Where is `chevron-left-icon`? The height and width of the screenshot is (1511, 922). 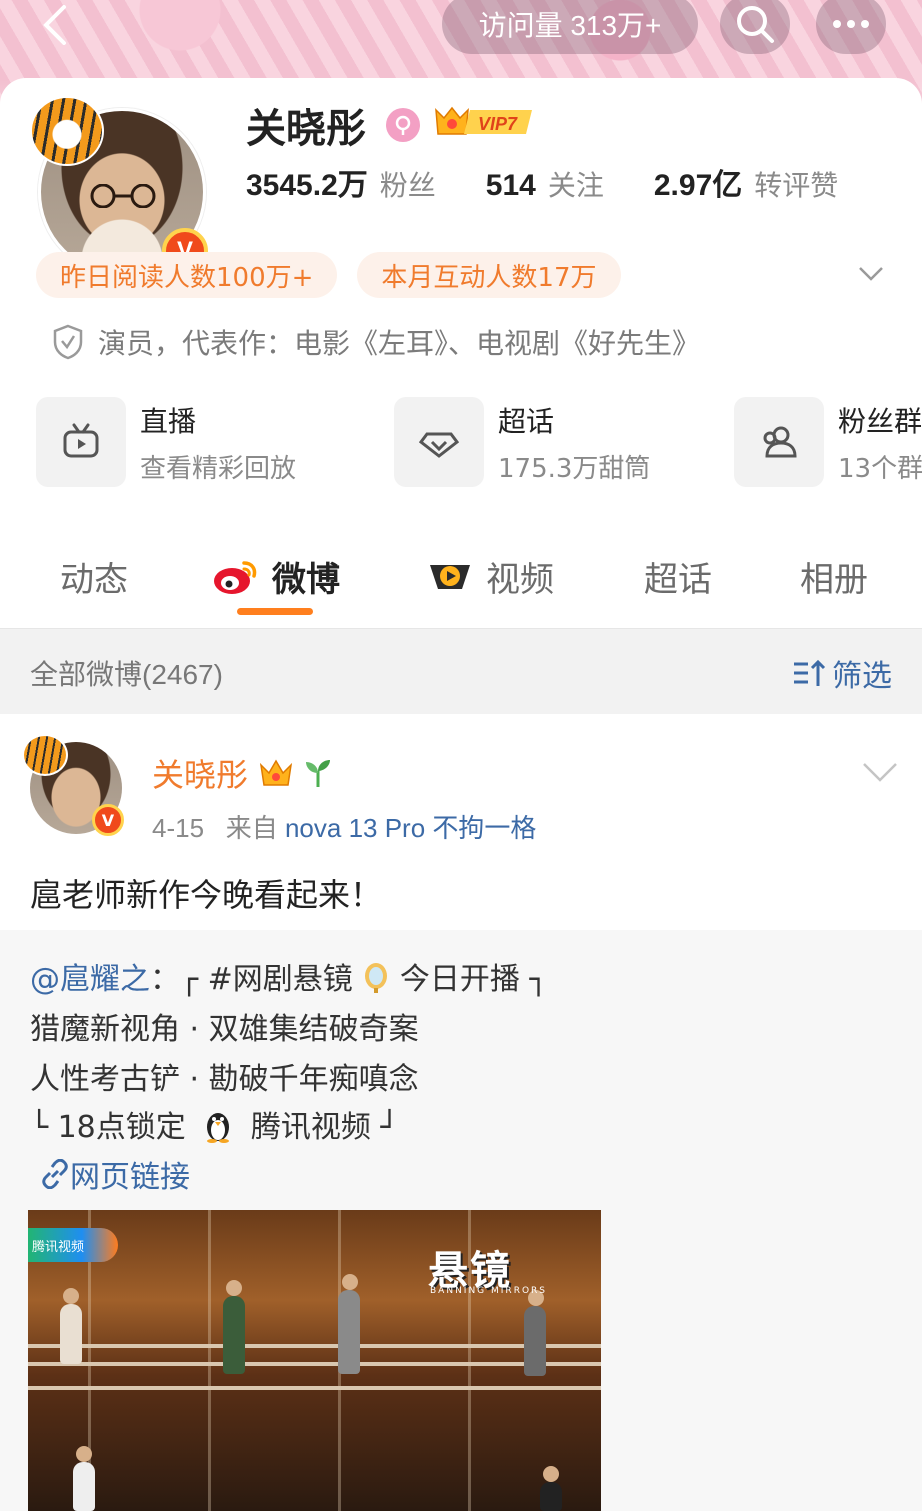
chevron-left-icon is located at coordinates (54, 25).